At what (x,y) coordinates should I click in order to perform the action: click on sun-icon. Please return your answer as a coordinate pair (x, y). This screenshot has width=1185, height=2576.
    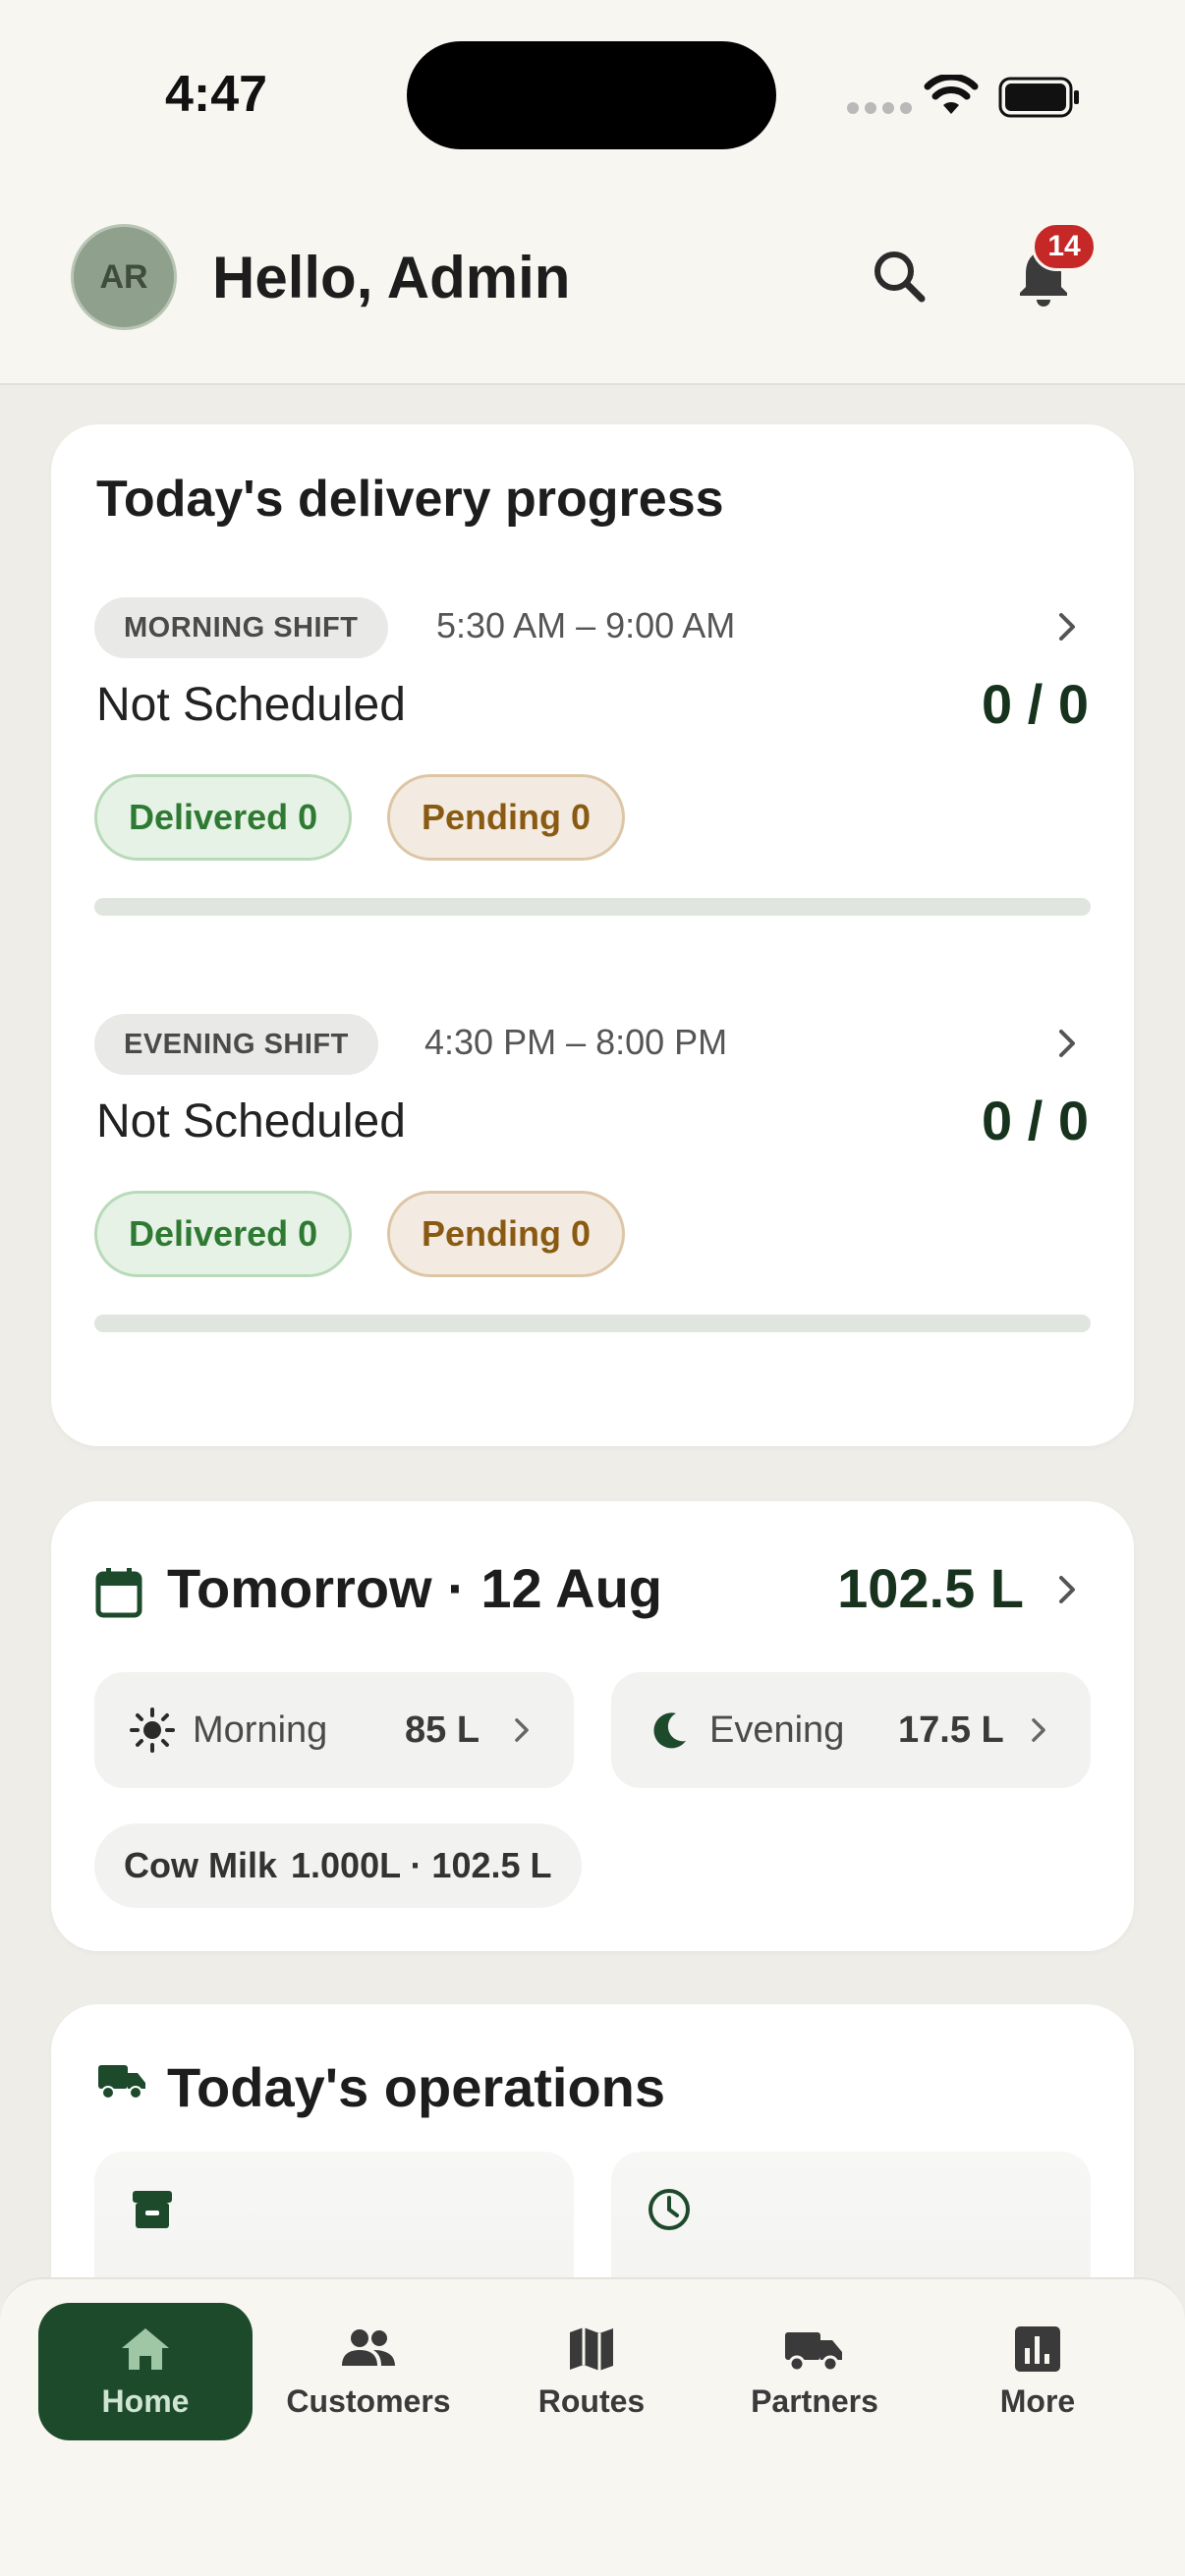
    Looking at the image, I should click on (152, 1730).